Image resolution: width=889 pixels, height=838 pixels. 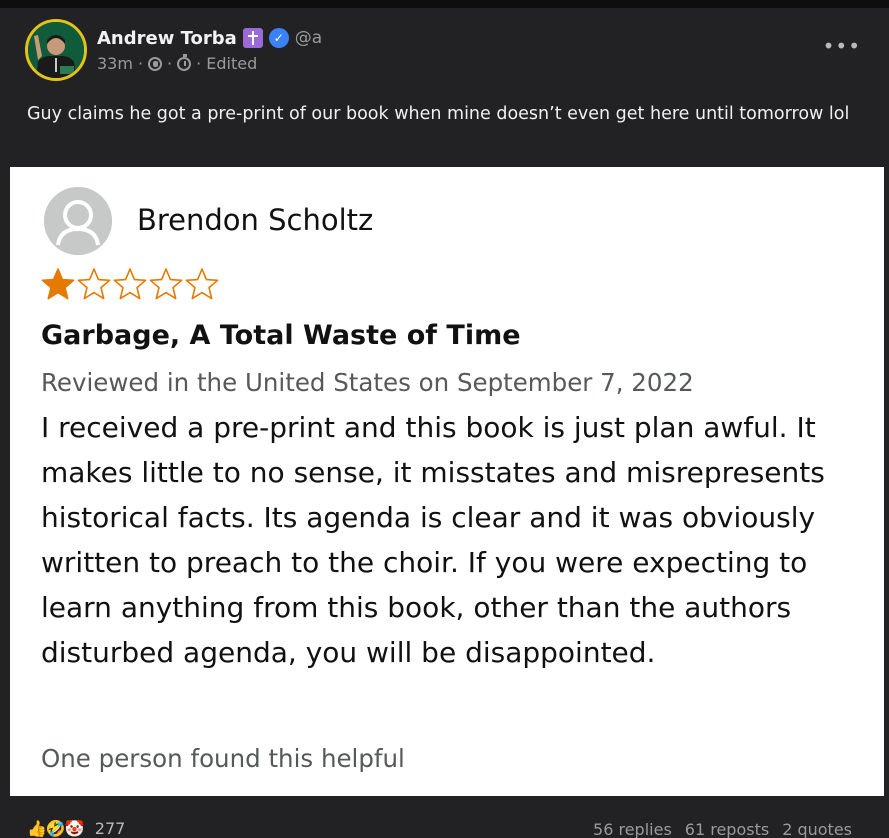 What do you see at coordinates (281, 335) in the screenshot?
I see `review-title: Garbage, A Total Waste of Time` at bounding box center [281, 335].